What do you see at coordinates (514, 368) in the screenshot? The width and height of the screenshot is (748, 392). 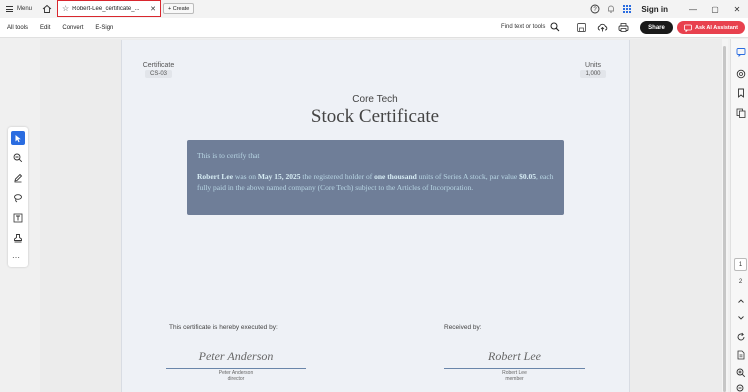 I see `receiver-signature-line` at bounding box center [514, 368].